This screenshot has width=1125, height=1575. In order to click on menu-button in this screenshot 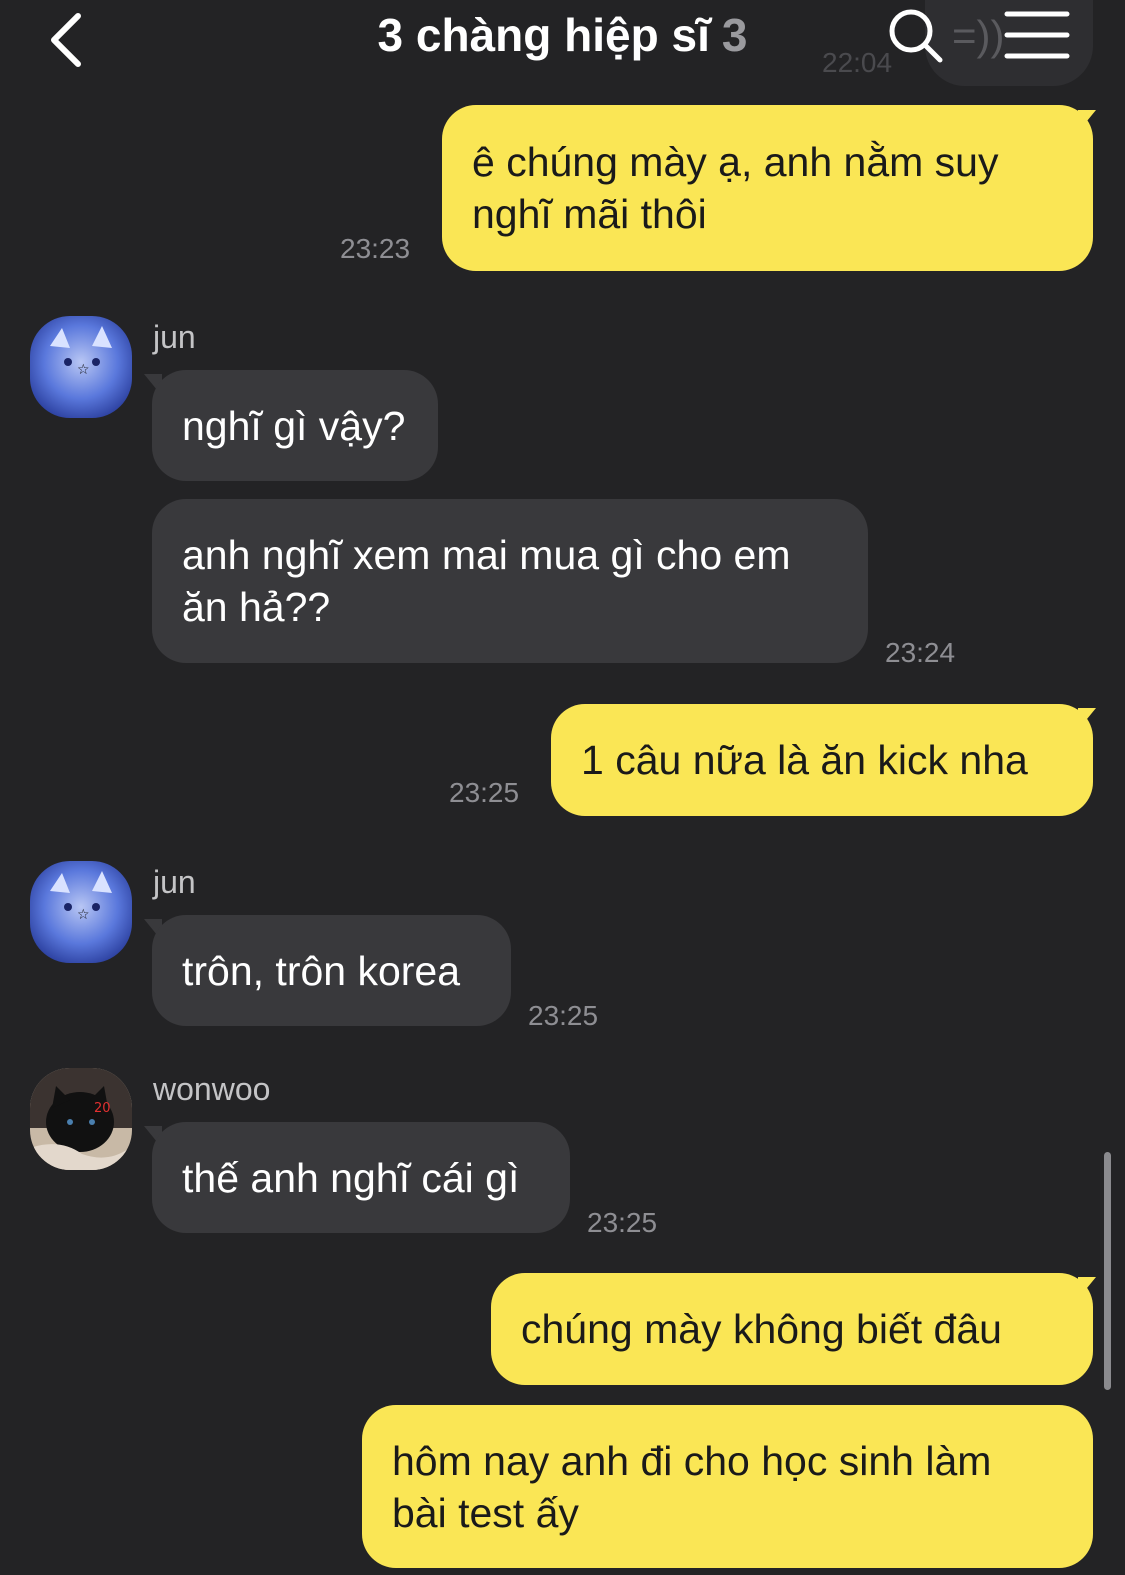, I will do `click(1037, 35)`.